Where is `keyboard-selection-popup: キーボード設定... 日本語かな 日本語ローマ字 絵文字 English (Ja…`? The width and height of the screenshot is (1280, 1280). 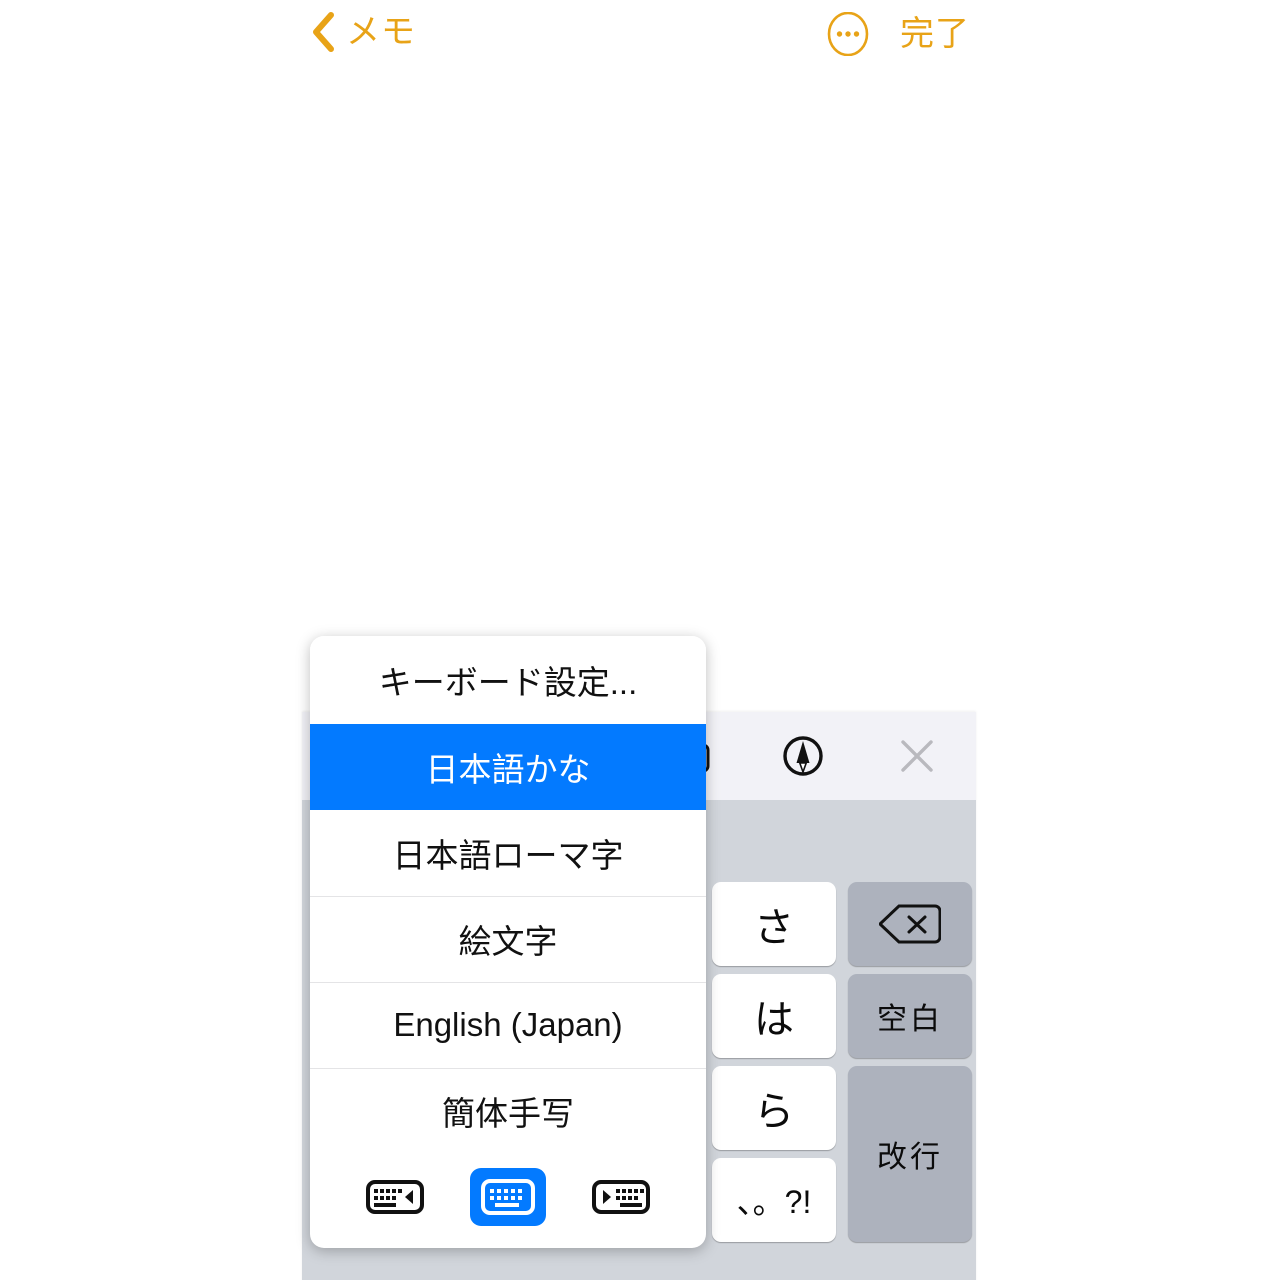
keyboard-selection-popup: キーボード設定... 日本語かな 日本語ローマ字 絵文字 English (Ja… is located at coordinates (508, 942).